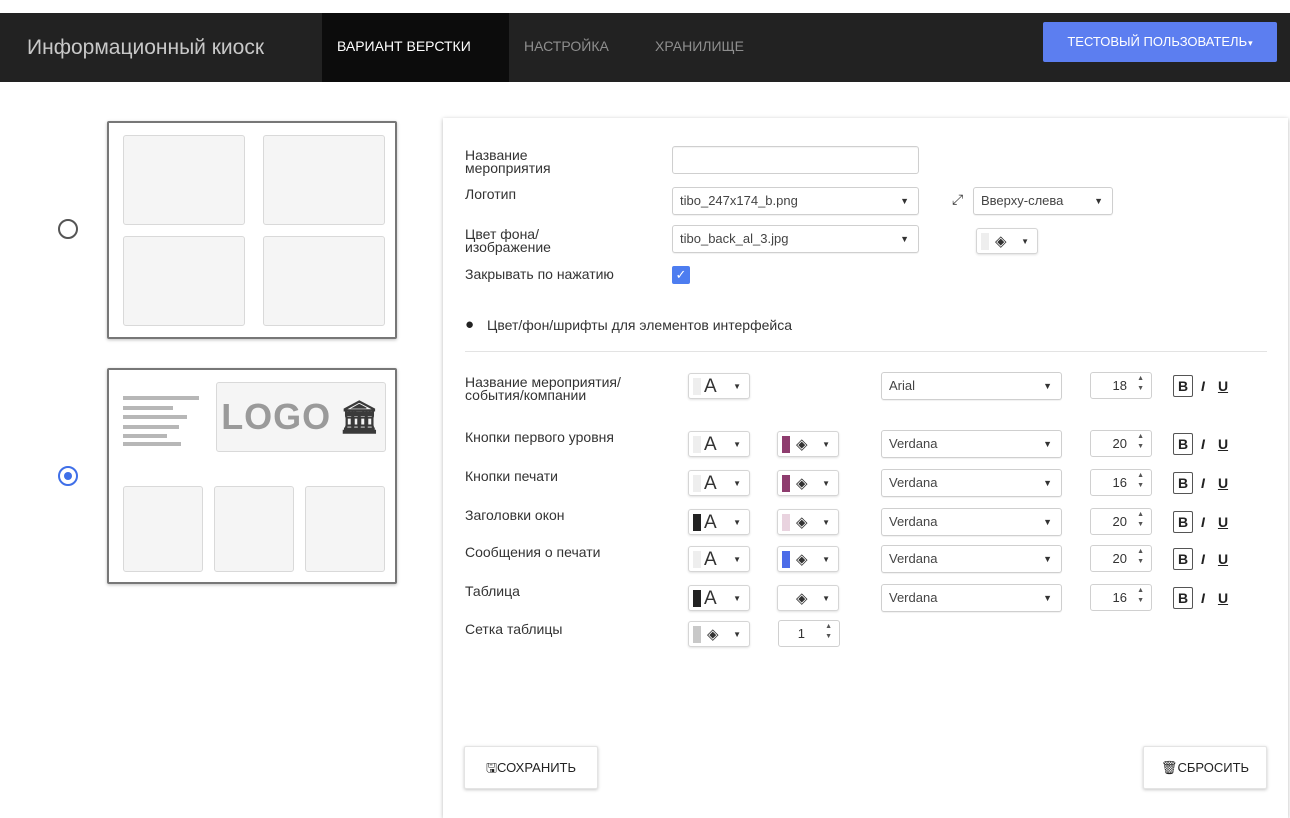 Image resolution: width=1290 pixels, height=818 pixels. I want to click on style-row-label: Сообщения о печати, so click(533, 552).